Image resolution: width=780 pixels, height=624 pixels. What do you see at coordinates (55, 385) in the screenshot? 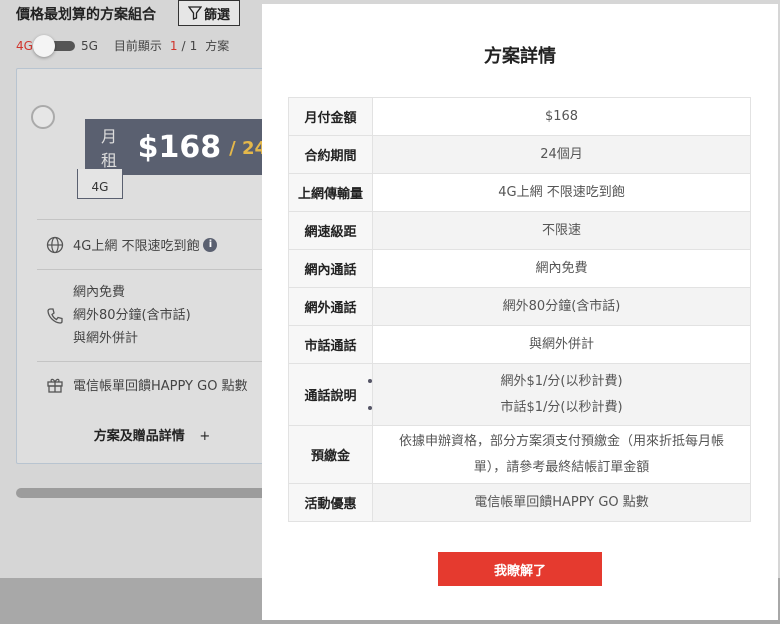
I see `gift-icon` at bounding box center [55, 385].